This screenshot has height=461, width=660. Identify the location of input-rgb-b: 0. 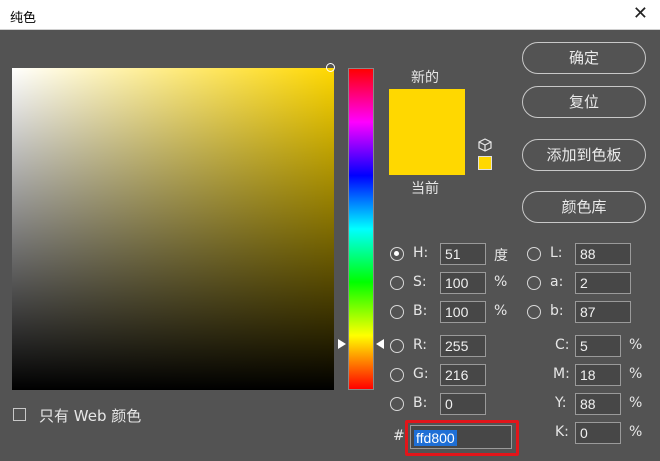
(463, 404).